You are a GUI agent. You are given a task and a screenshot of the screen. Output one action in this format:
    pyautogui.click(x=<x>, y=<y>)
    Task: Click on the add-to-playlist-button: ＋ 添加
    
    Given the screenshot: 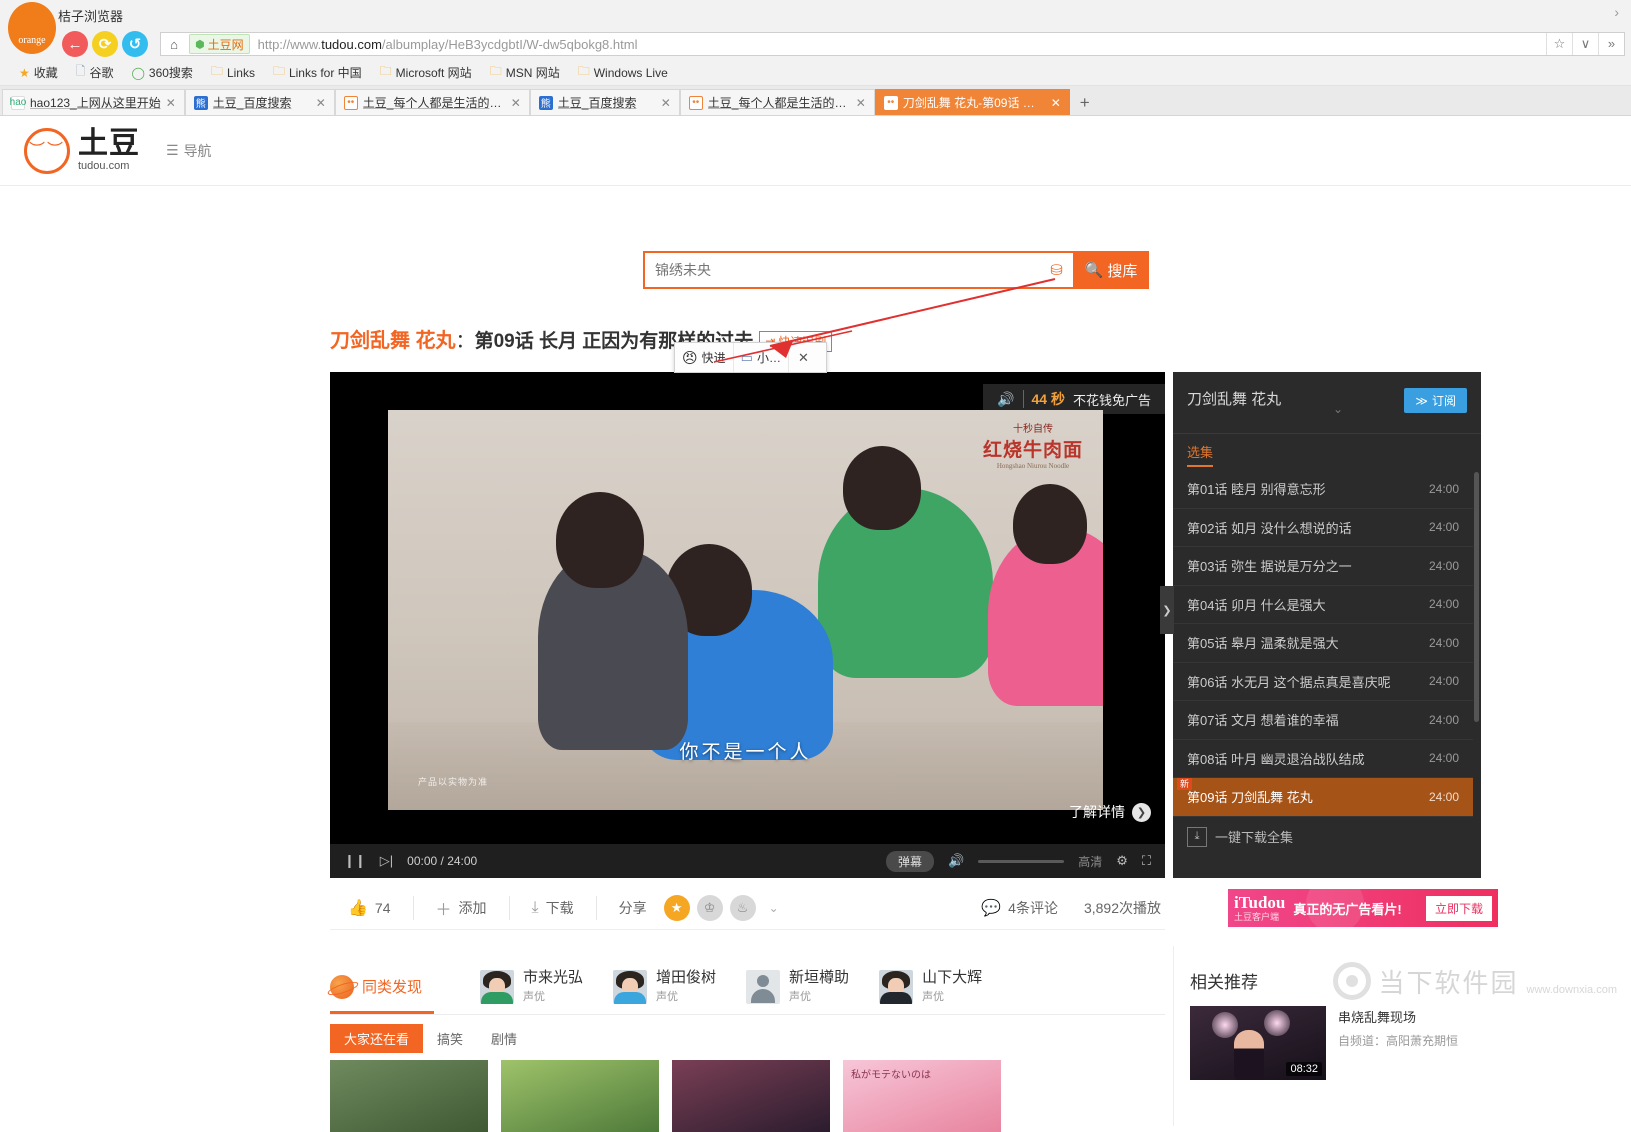 What is the action you would take?
    pyautogui.click(x=462, y=907)
    